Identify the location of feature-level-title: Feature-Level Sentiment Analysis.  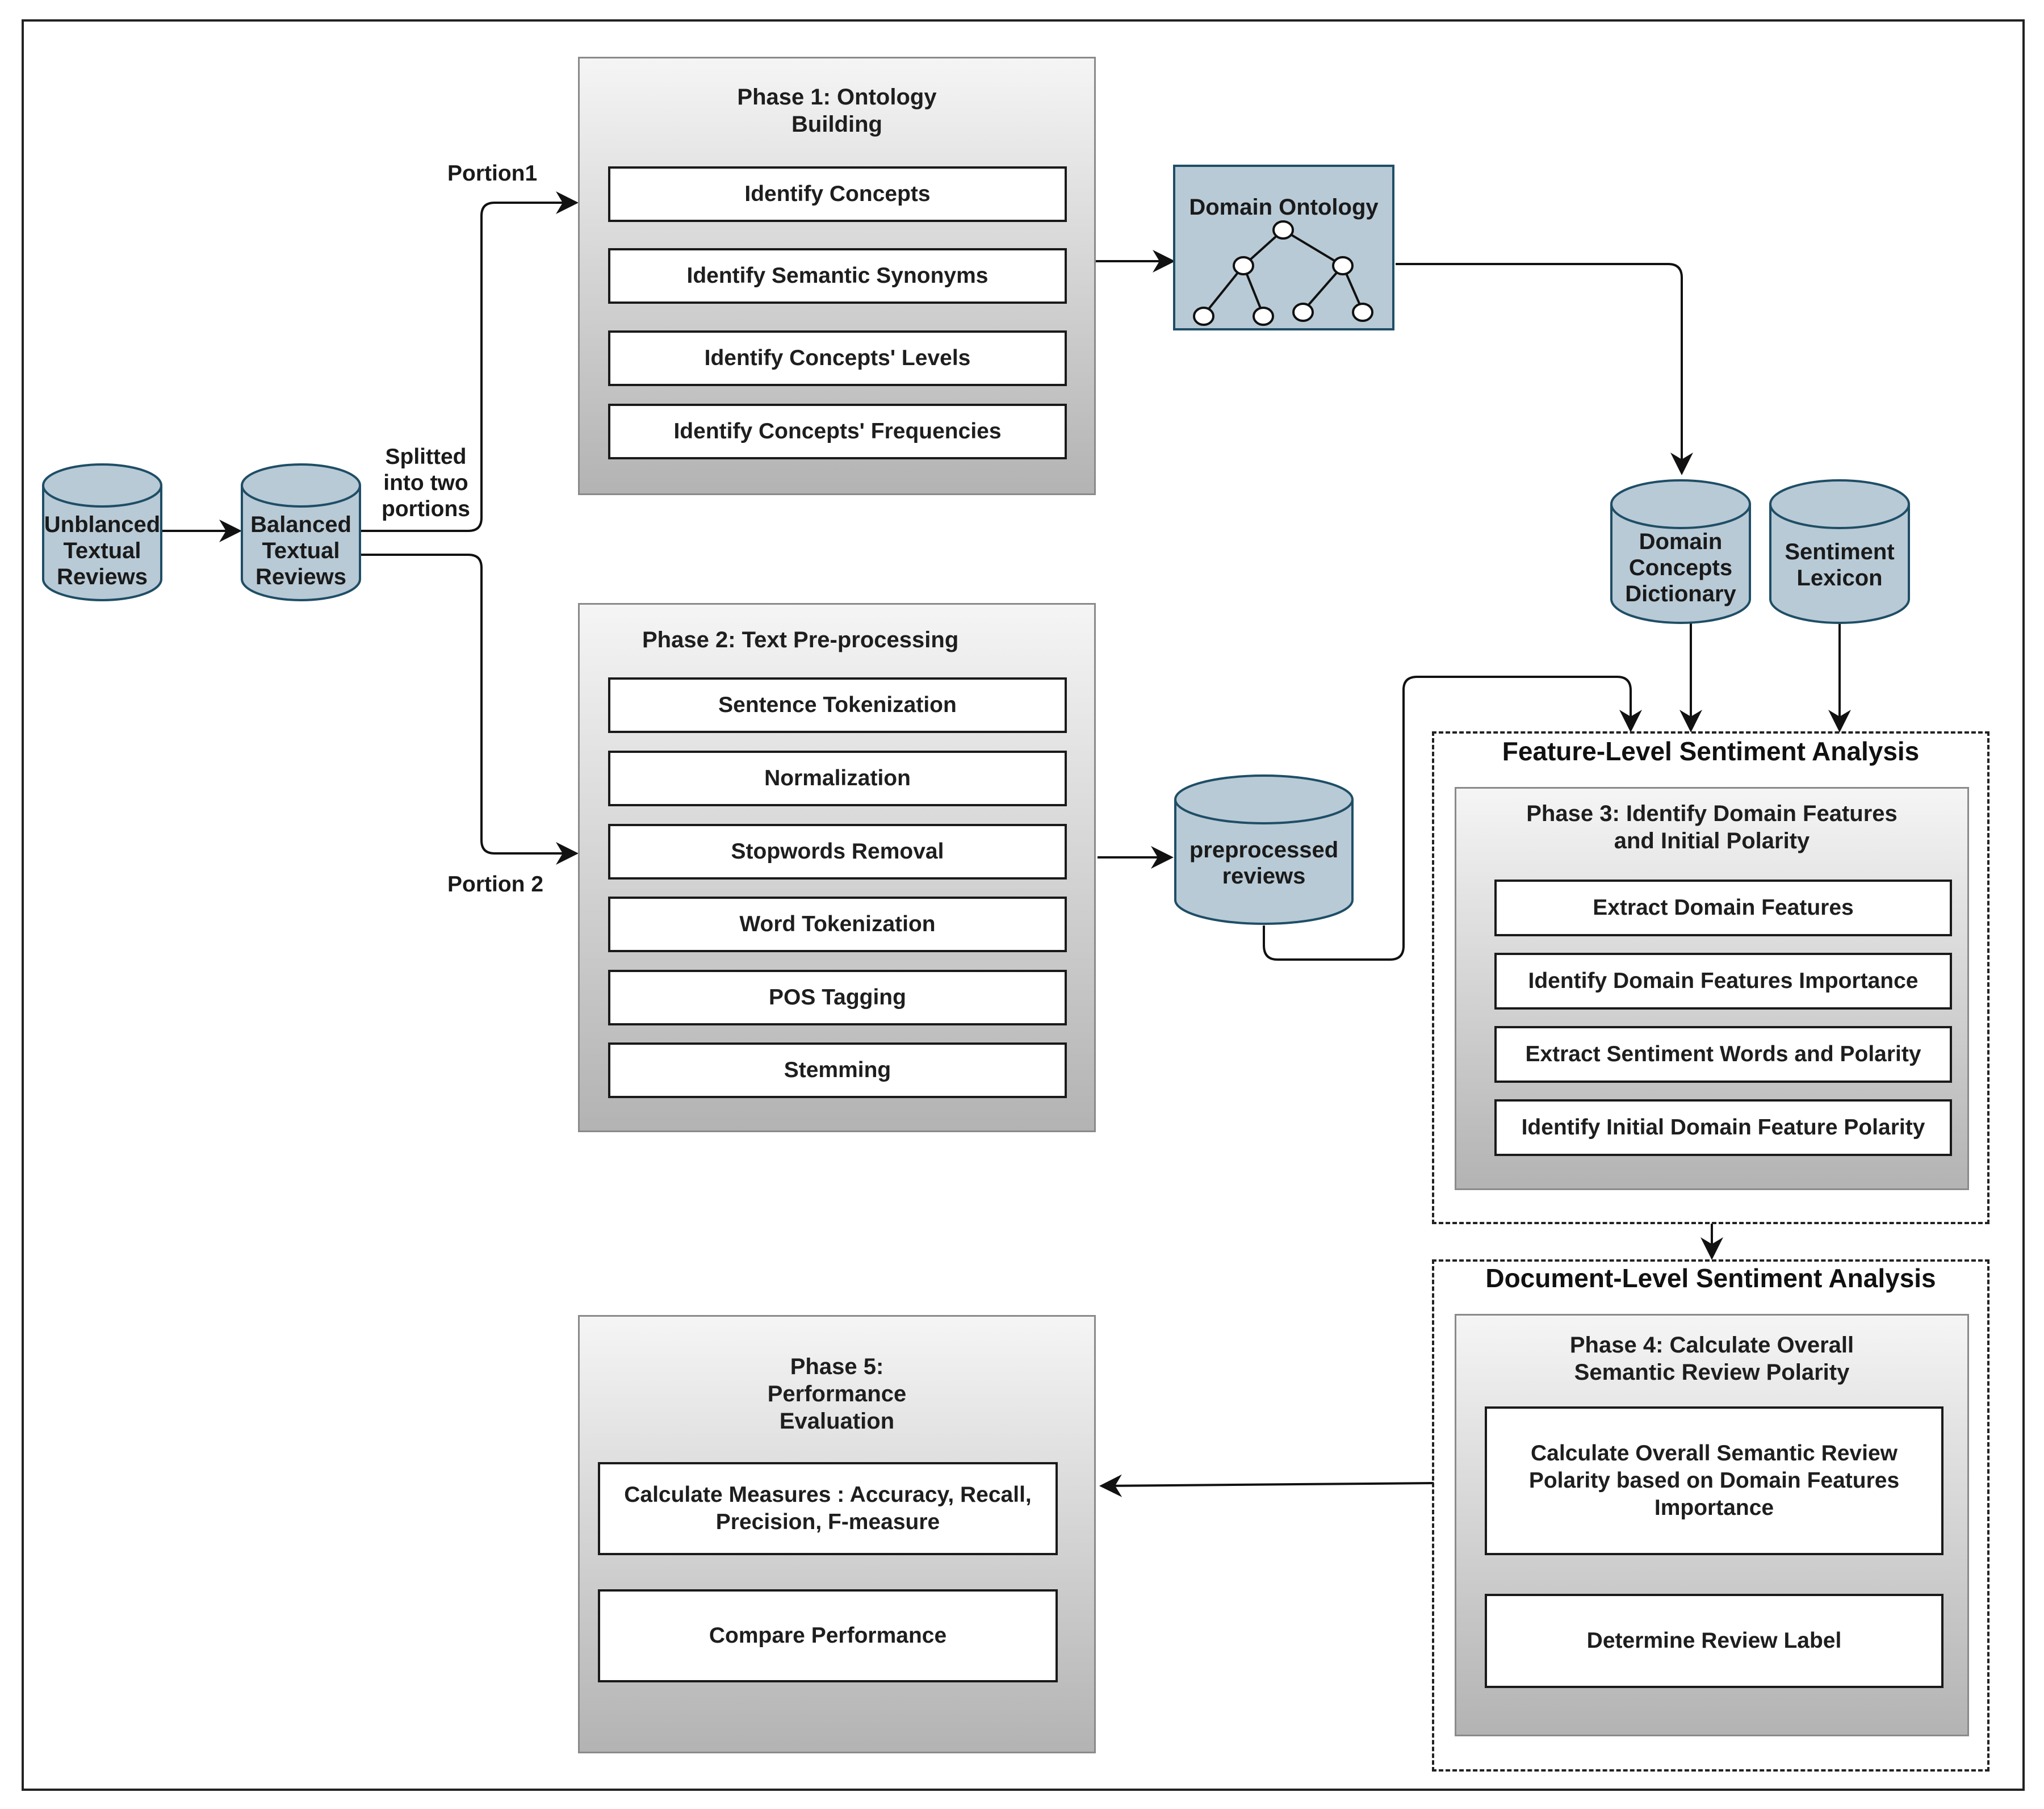
(1711, 751).